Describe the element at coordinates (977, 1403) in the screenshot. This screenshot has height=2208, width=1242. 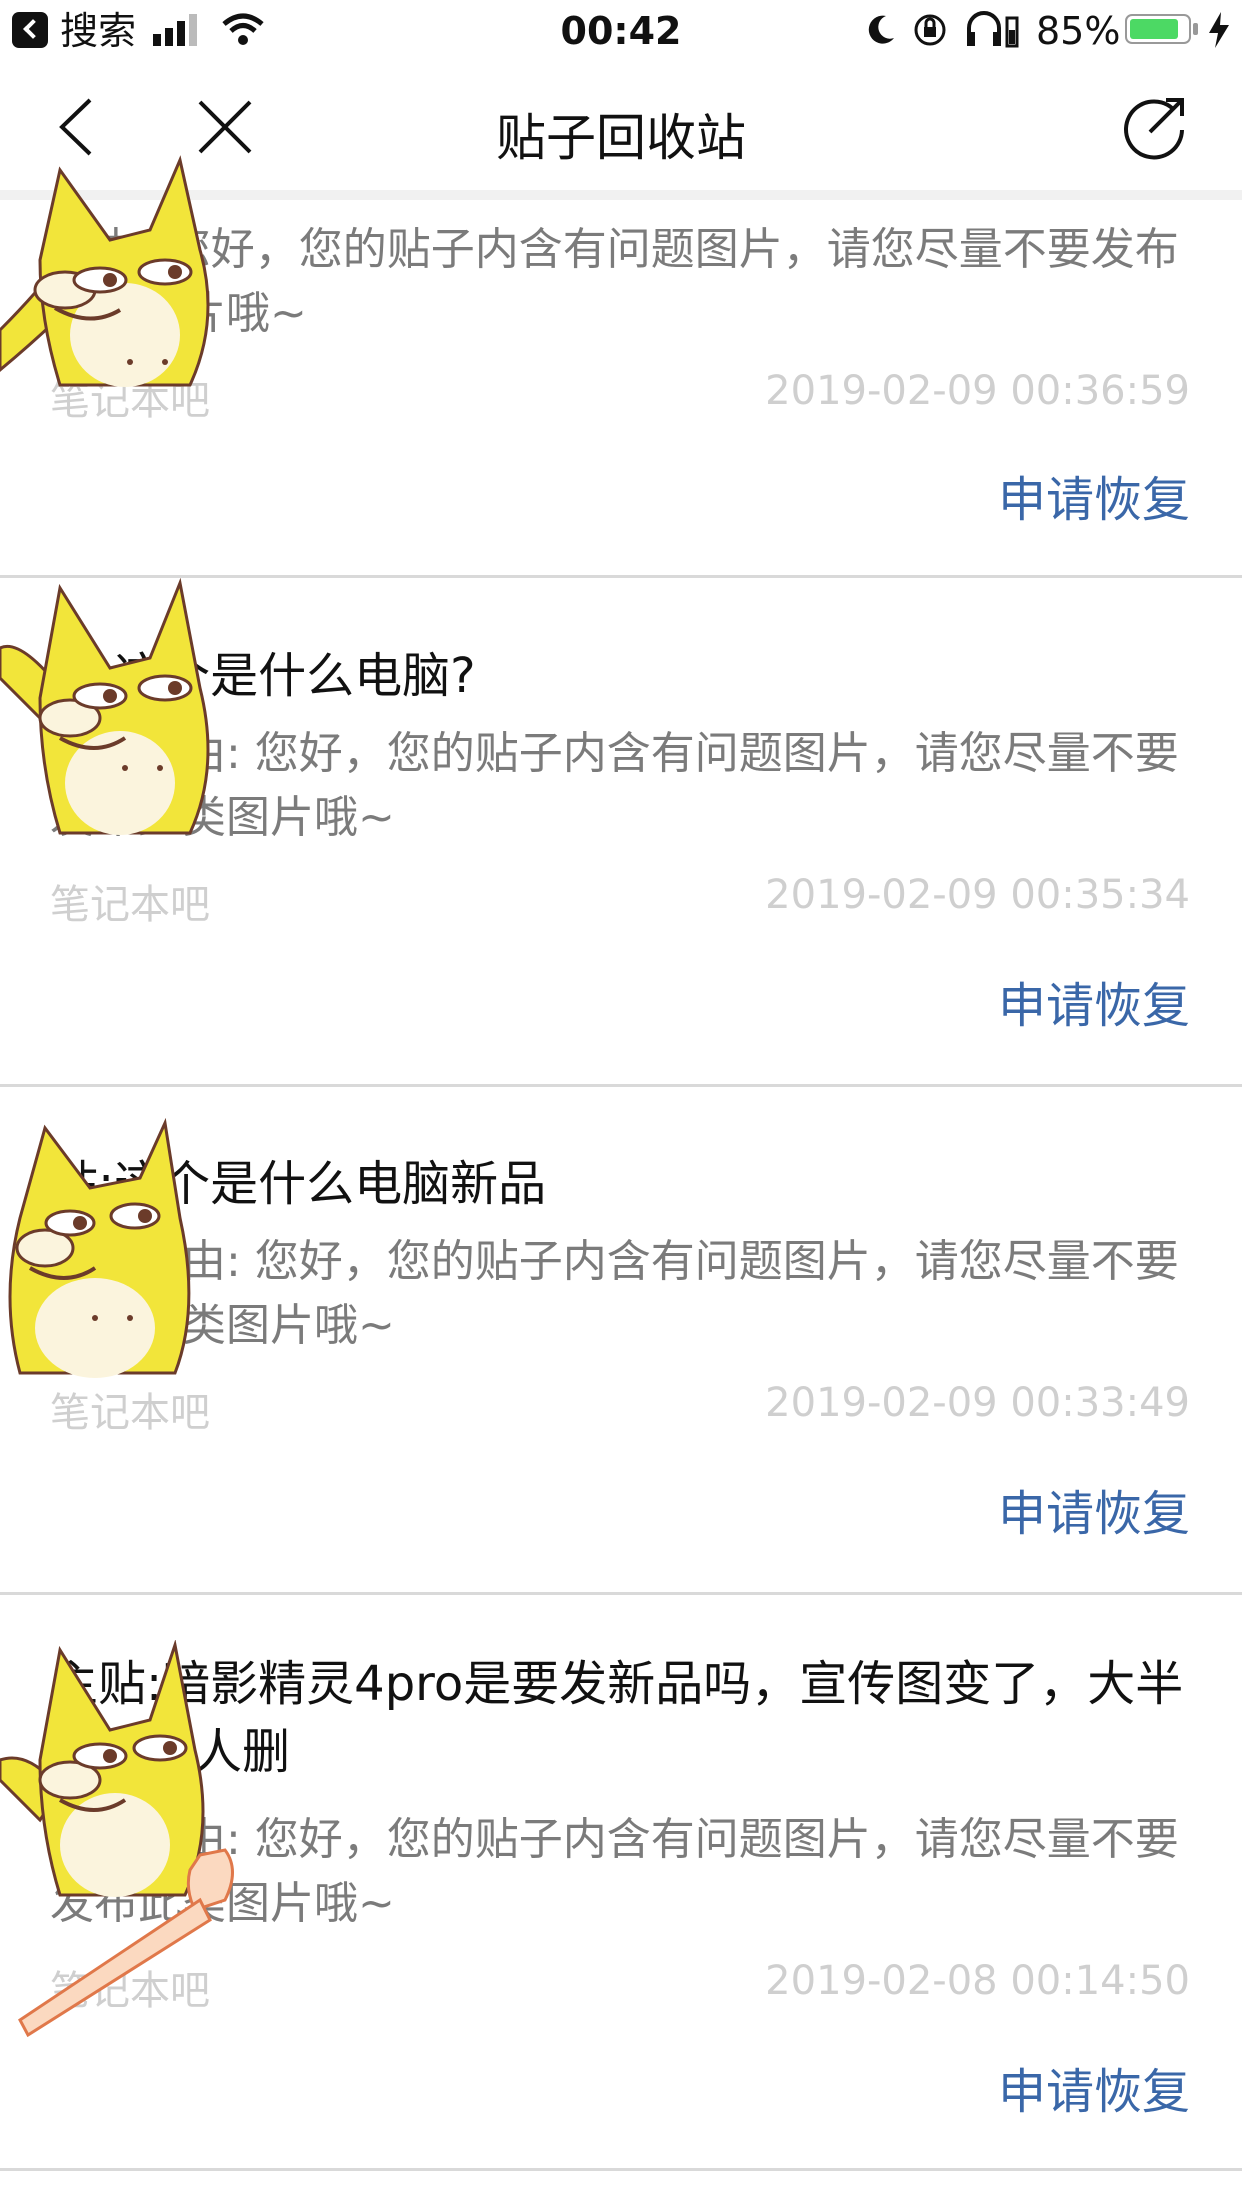
I see `post-timestamp: 2019-02-09 00:33:49` at that location.